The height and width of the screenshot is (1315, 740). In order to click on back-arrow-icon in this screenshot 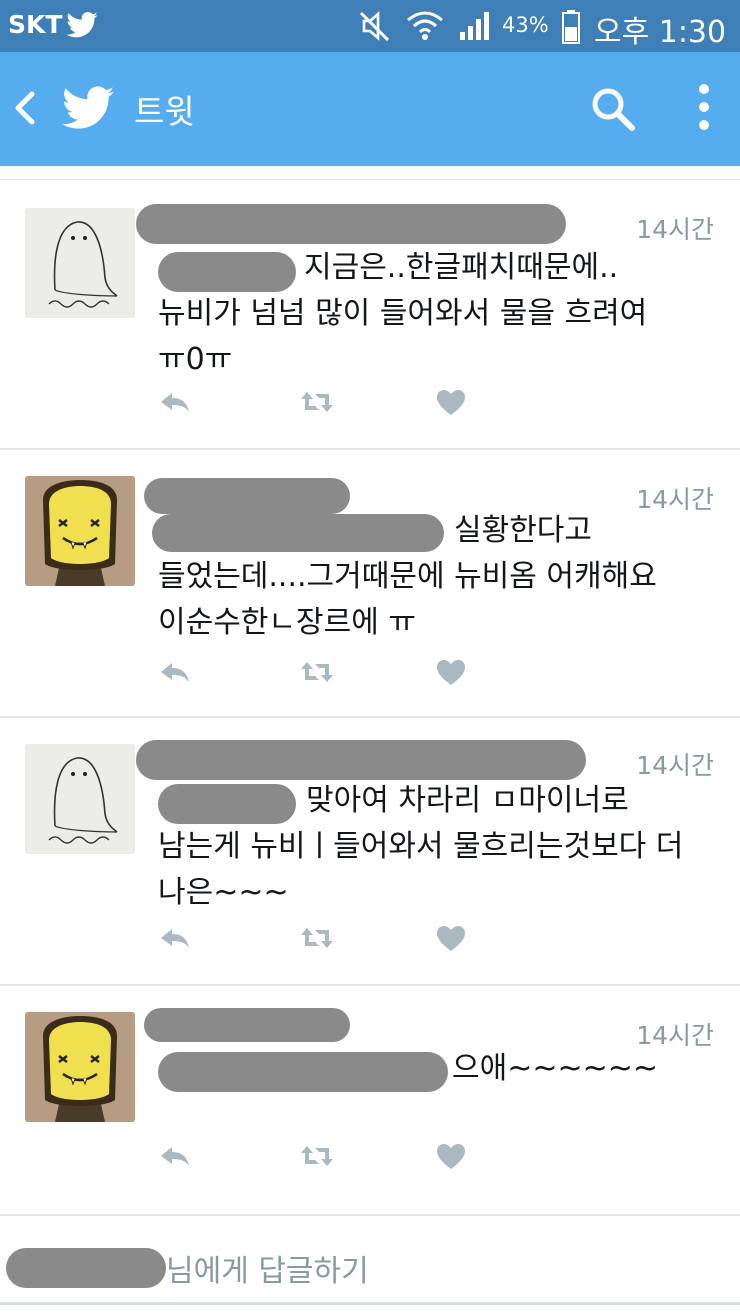, I will do `click(25, 108)`.